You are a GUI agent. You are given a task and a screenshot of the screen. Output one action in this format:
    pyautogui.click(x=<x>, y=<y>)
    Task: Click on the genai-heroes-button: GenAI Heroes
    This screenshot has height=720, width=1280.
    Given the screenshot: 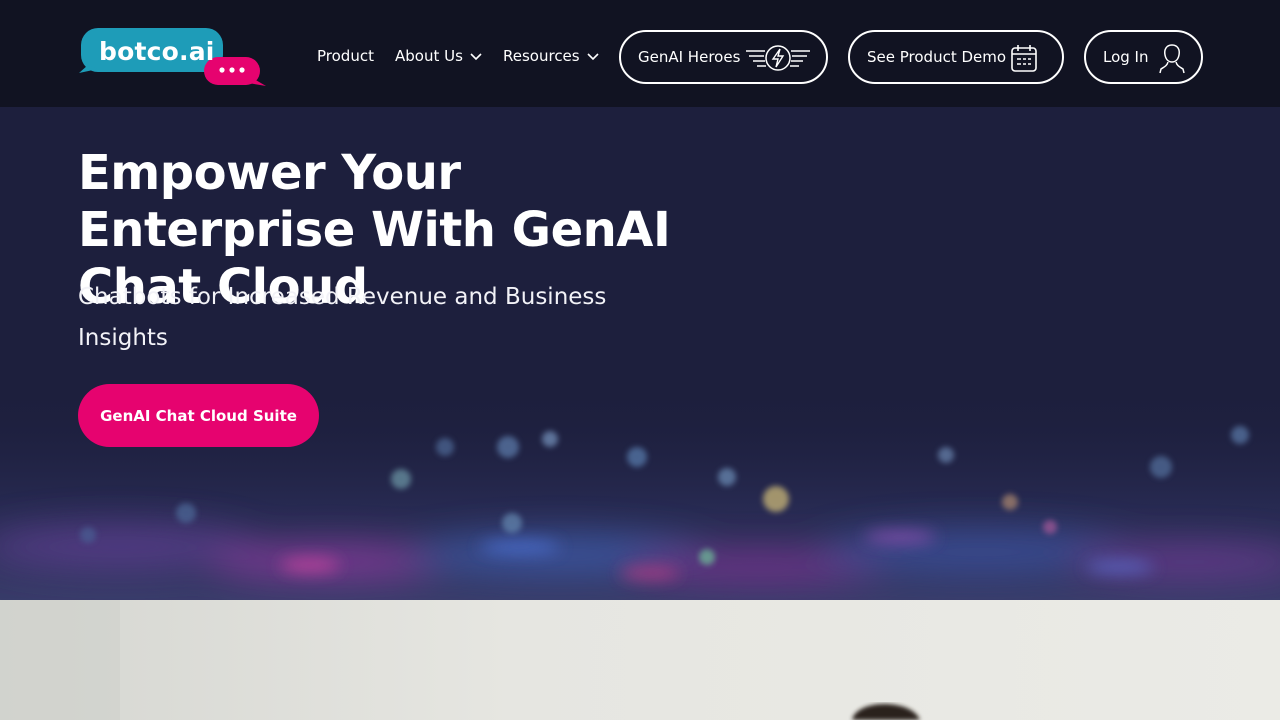 What is the action you would take?
    pyautogui.click(x=723, y=57)
    